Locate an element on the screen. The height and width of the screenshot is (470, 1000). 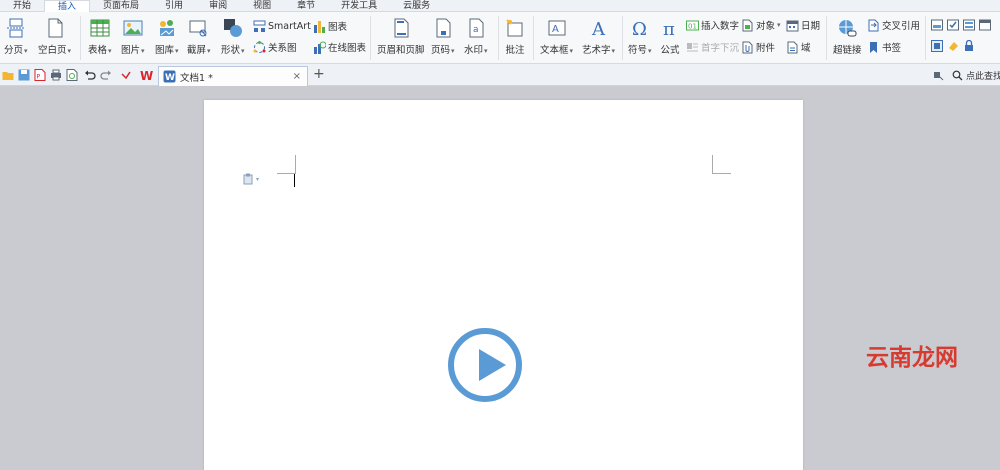
formula-button: π 公式 is located at coordinates (670, 37).